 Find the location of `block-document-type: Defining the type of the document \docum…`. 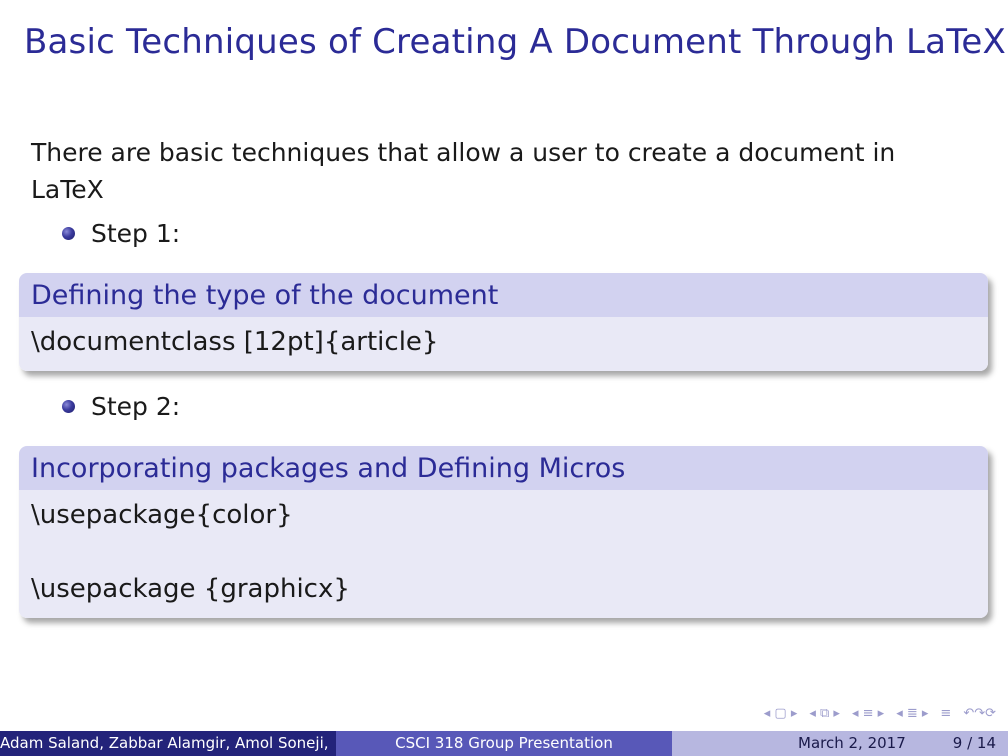

block-document-type: Defining the type of the document \docum… is located at coordinates (503, 322).